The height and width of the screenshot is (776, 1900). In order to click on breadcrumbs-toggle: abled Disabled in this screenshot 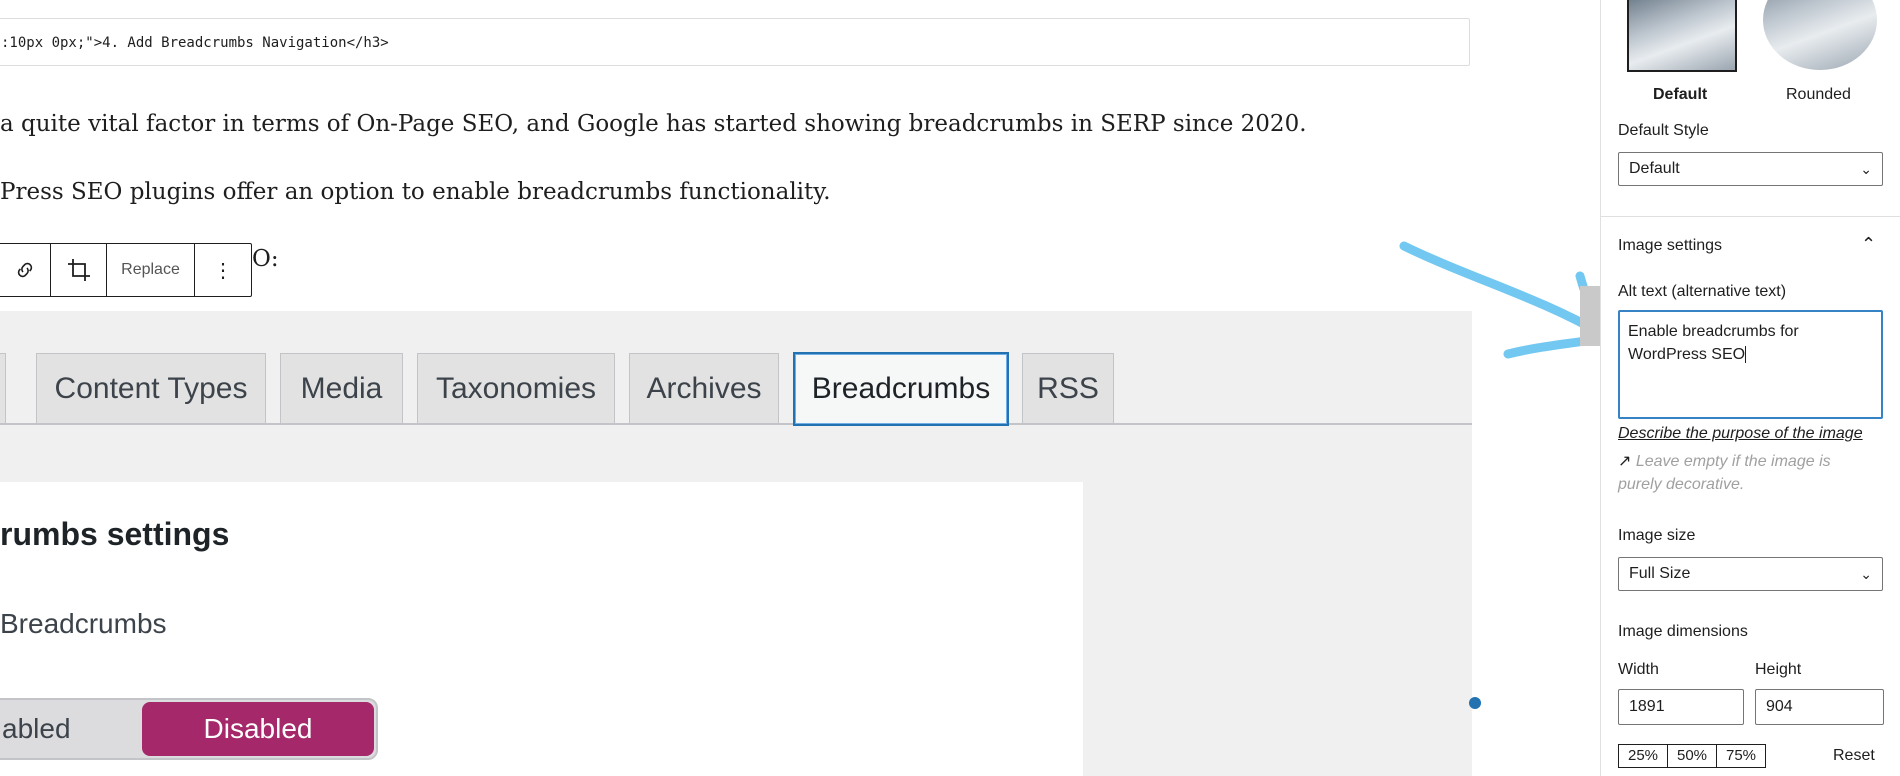, I will do `click(189, 729)`.